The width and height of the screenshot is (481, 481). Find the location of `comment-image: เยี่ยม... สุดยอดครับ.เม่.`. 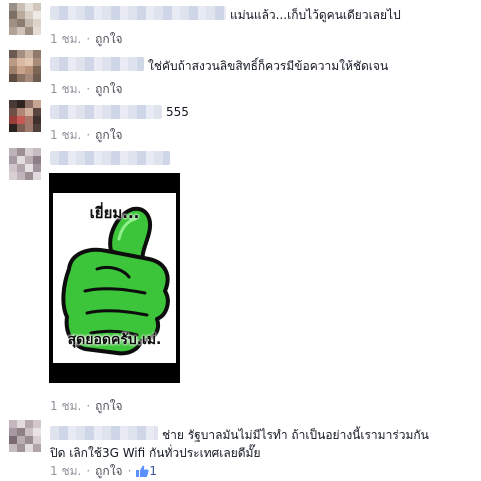

comment-image: เยี่ยม... สุดยอดครับ.เม่. is located at coordinates (114, 278).